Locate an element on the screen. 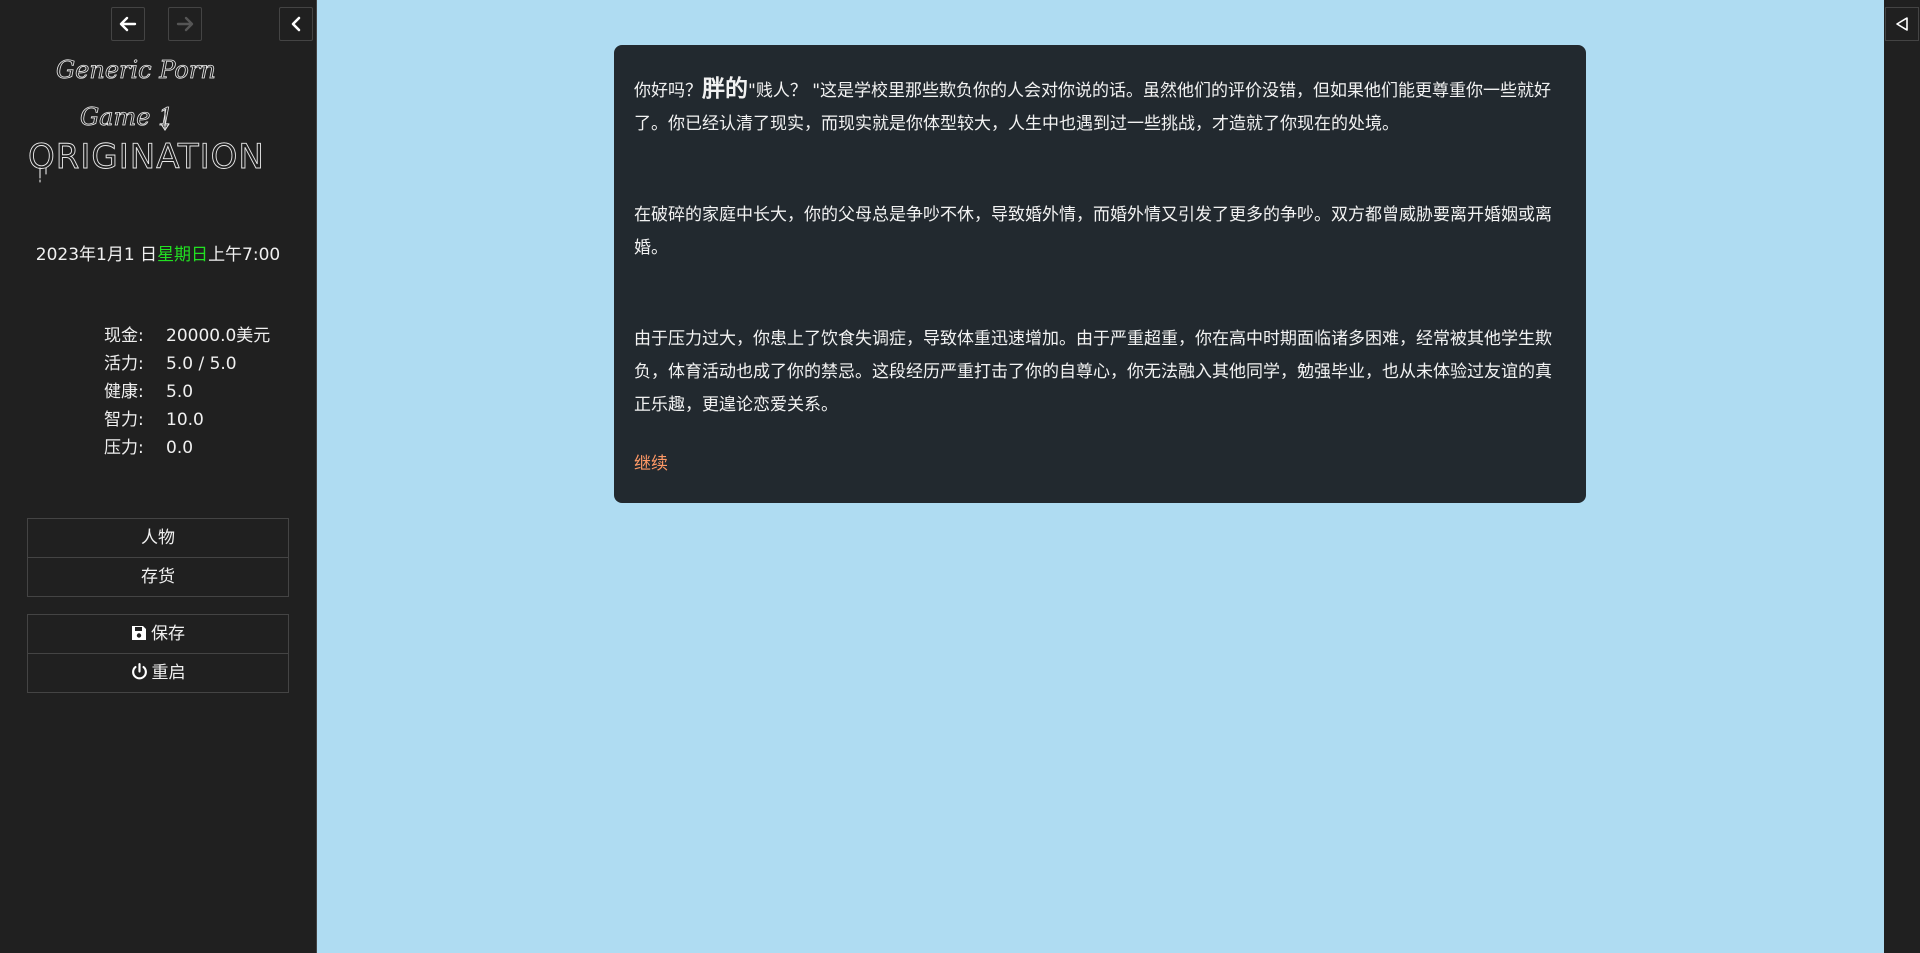 The width and height of the screenshot is (1920, 953). stat-label: 智力: is located at coordinates (124, 420).